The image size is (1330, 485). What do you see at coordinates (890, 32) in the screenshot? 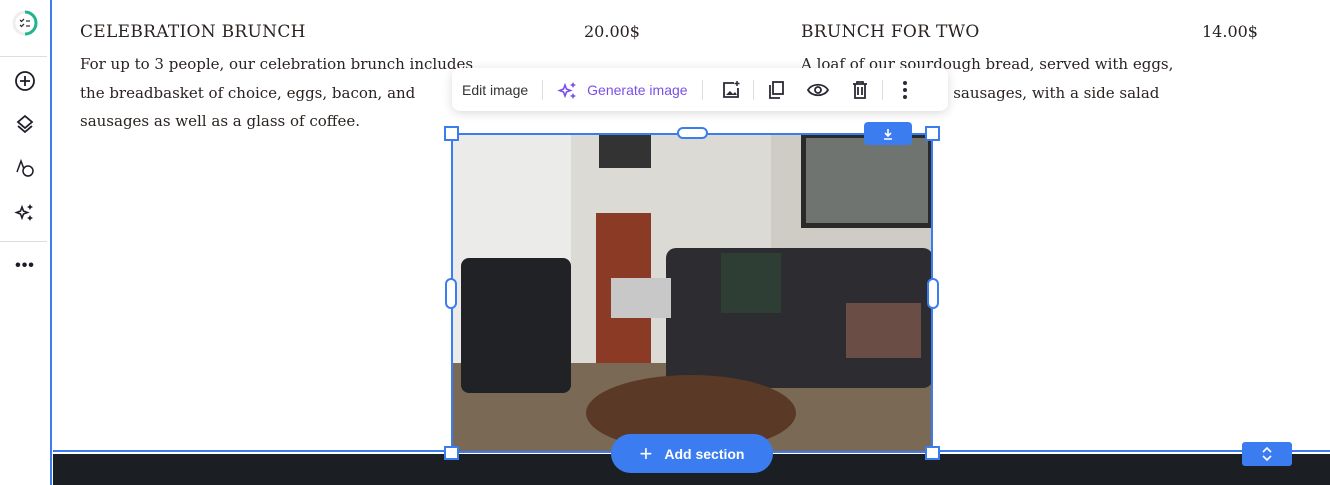
I see `menu-item-title: BRUNCH FOR TWO` at bounding box center [890, 32].